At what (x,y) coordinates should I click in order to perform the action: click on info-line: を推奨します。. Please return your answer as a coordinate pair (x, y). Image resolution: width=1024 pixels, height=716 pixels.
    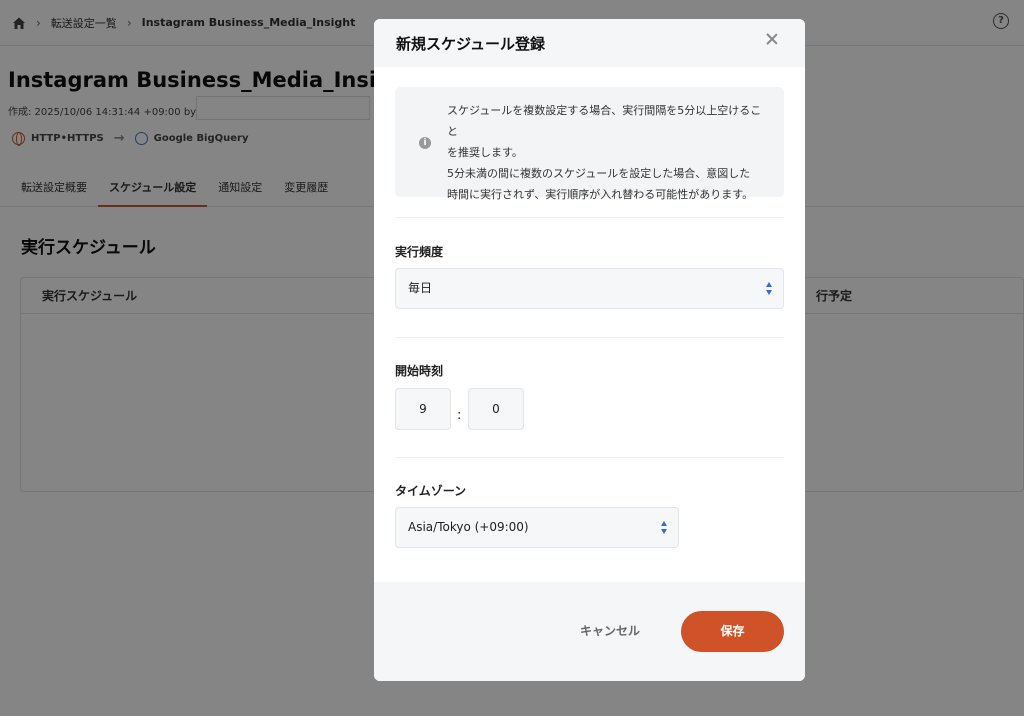
    Looking at the image, I should click on (485, 152).